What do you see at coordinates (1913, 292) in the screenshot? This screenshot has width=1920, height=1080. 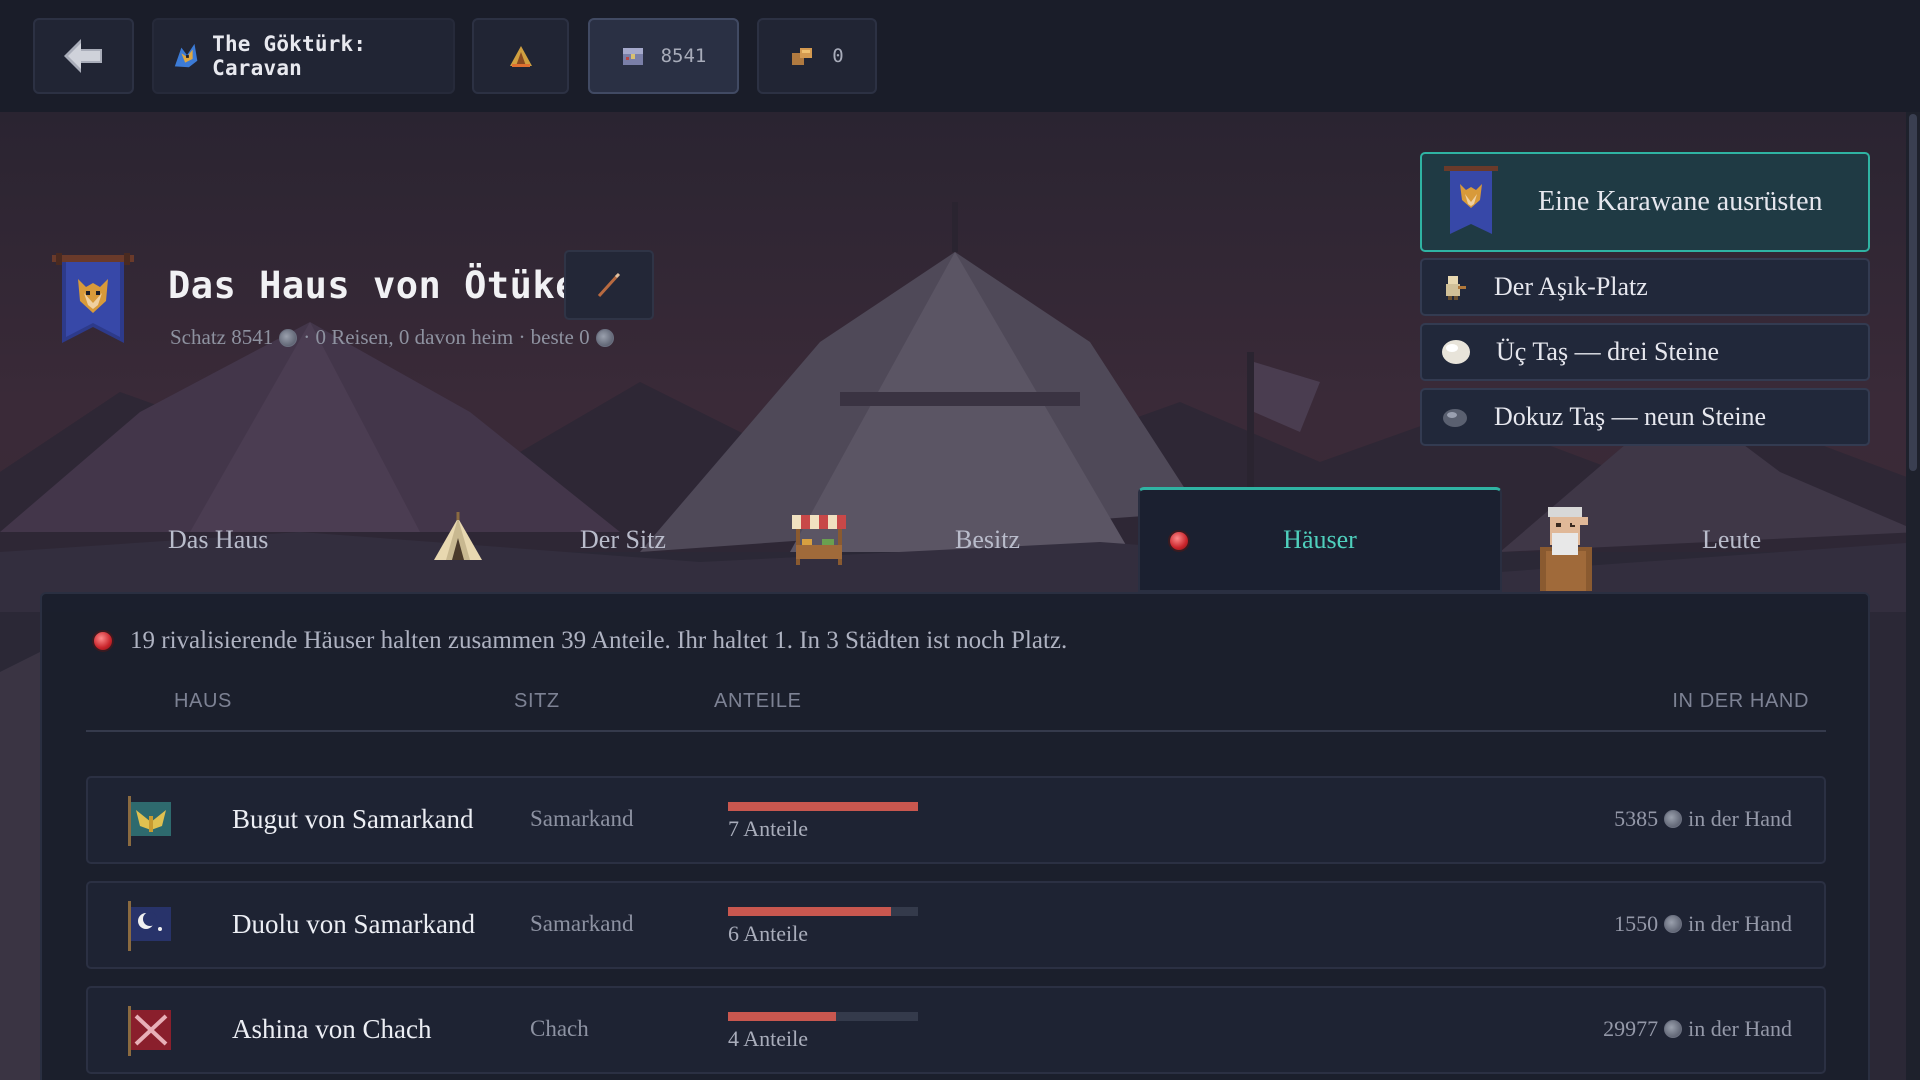 I see `scrollbar-thumb` at bounding box center [1913, 292].